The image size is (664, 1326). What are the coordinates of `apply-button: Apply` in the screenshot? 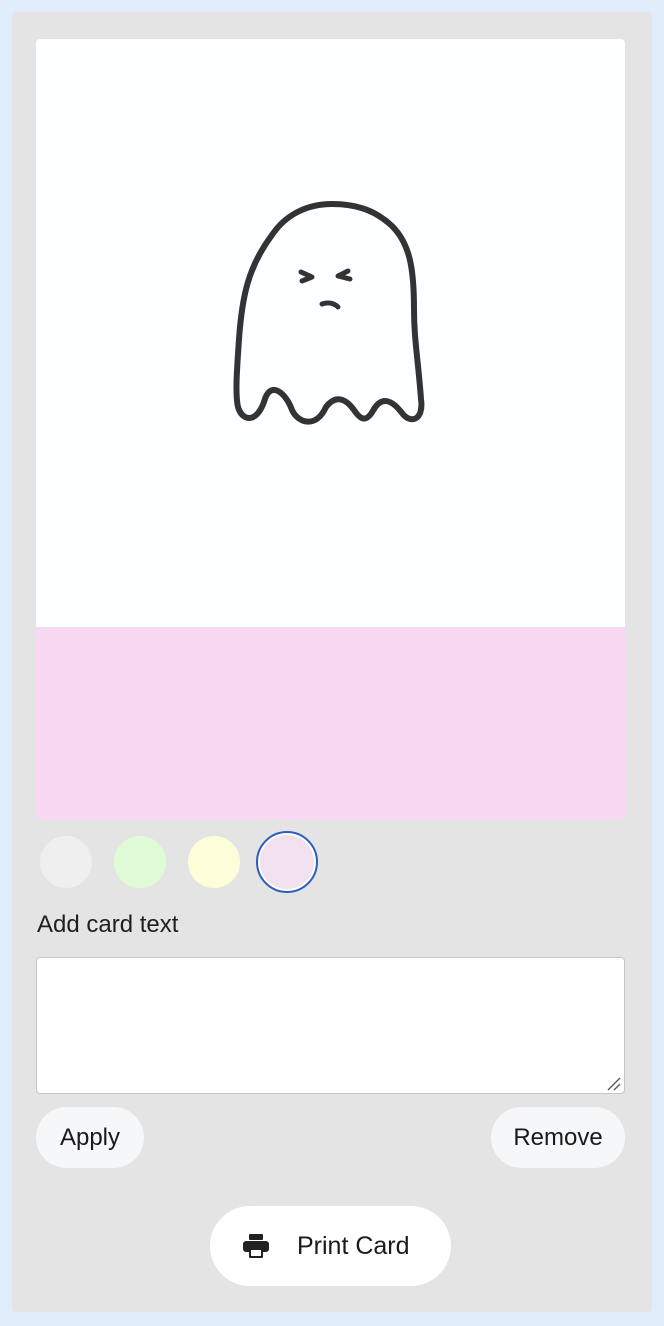 It's located at (90, 1137).